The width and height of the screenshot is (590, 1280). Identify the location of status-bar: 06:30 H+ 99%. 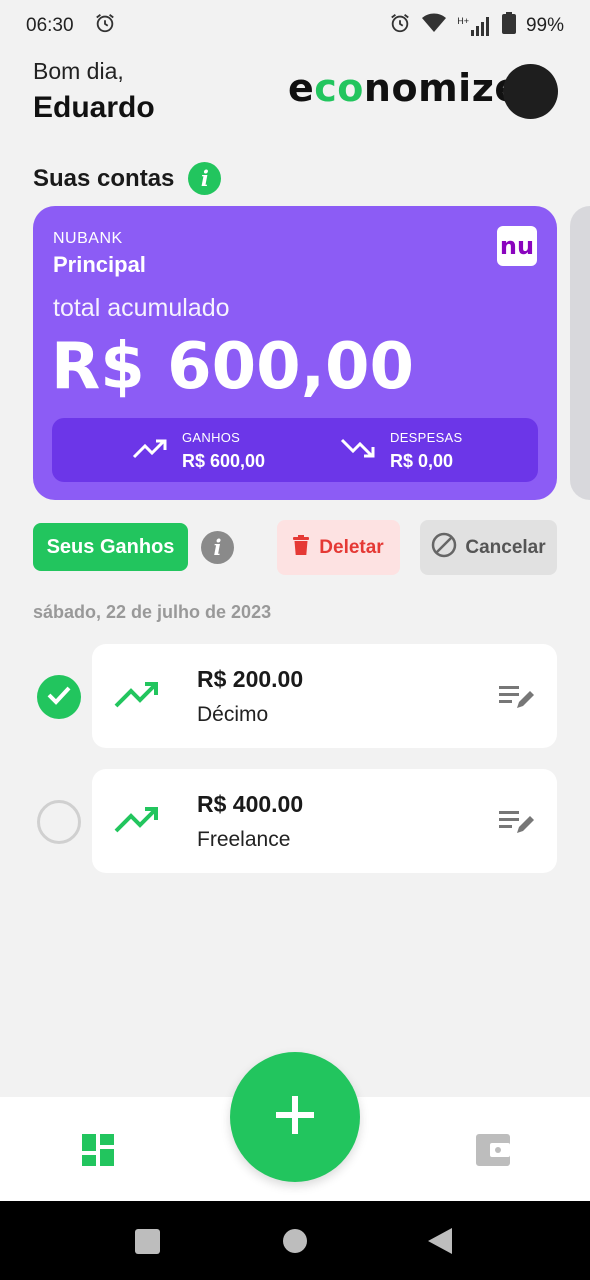
(295, 26).